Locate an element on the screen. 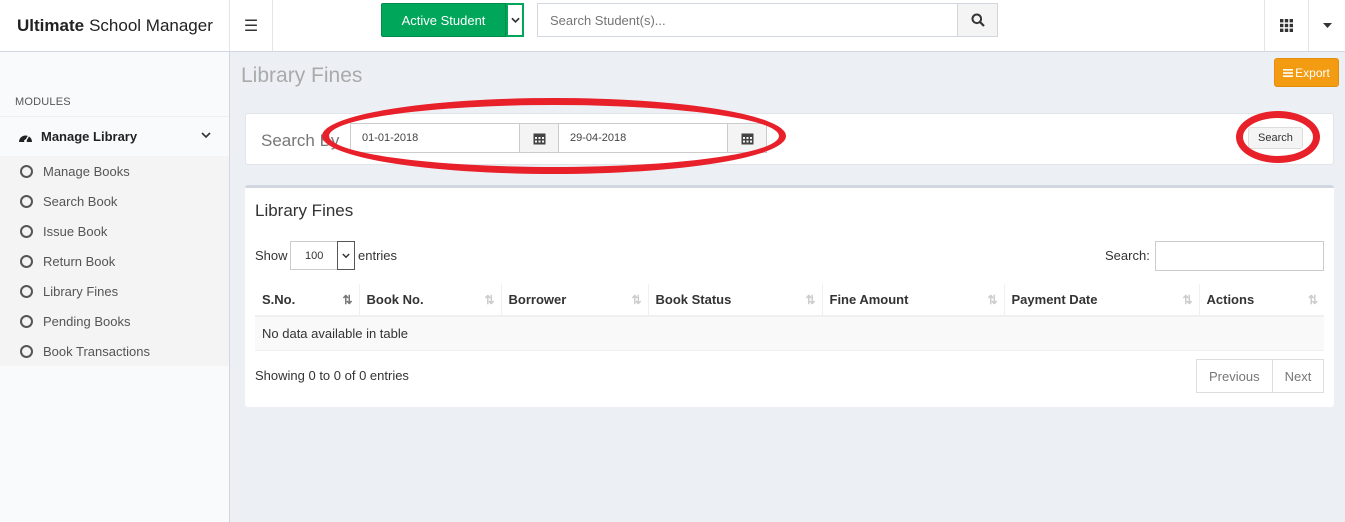  column-header-borrower: Borrower ⇅ is located at coordinates (575, 300).